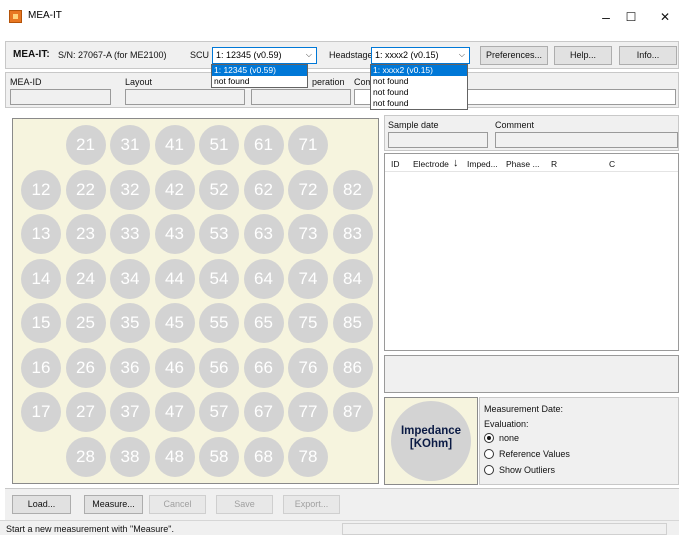 This screenshot has width=679, height=535. Describe the element at coordinates (130, 145) in the screenshot. I see `electrode-31: 31` at that location.